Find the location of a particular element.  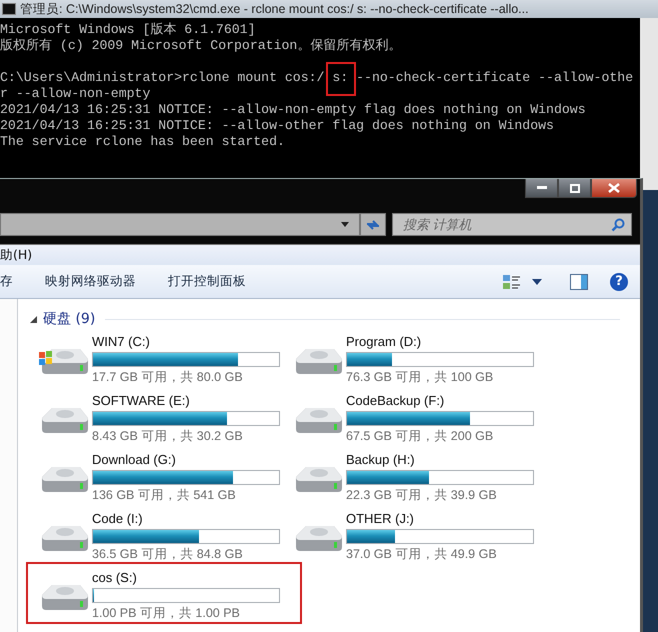

drive-name: CodeBackup (F:) is located at coordinates (440, 401).